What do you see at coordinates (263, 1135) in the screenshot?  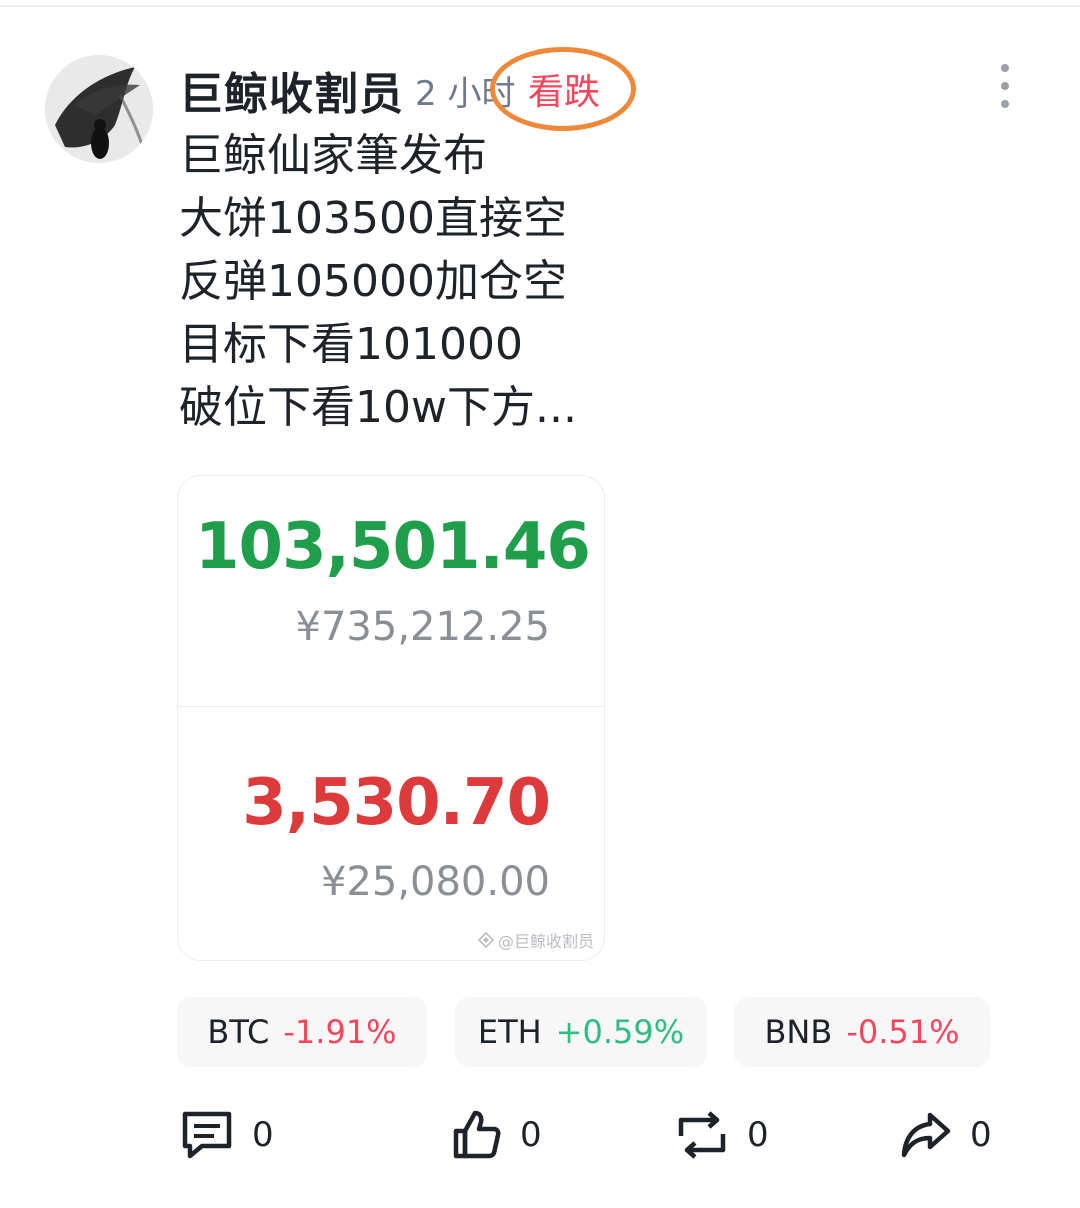 I see `comment-count: 0` at bounding box center [263, 1135].